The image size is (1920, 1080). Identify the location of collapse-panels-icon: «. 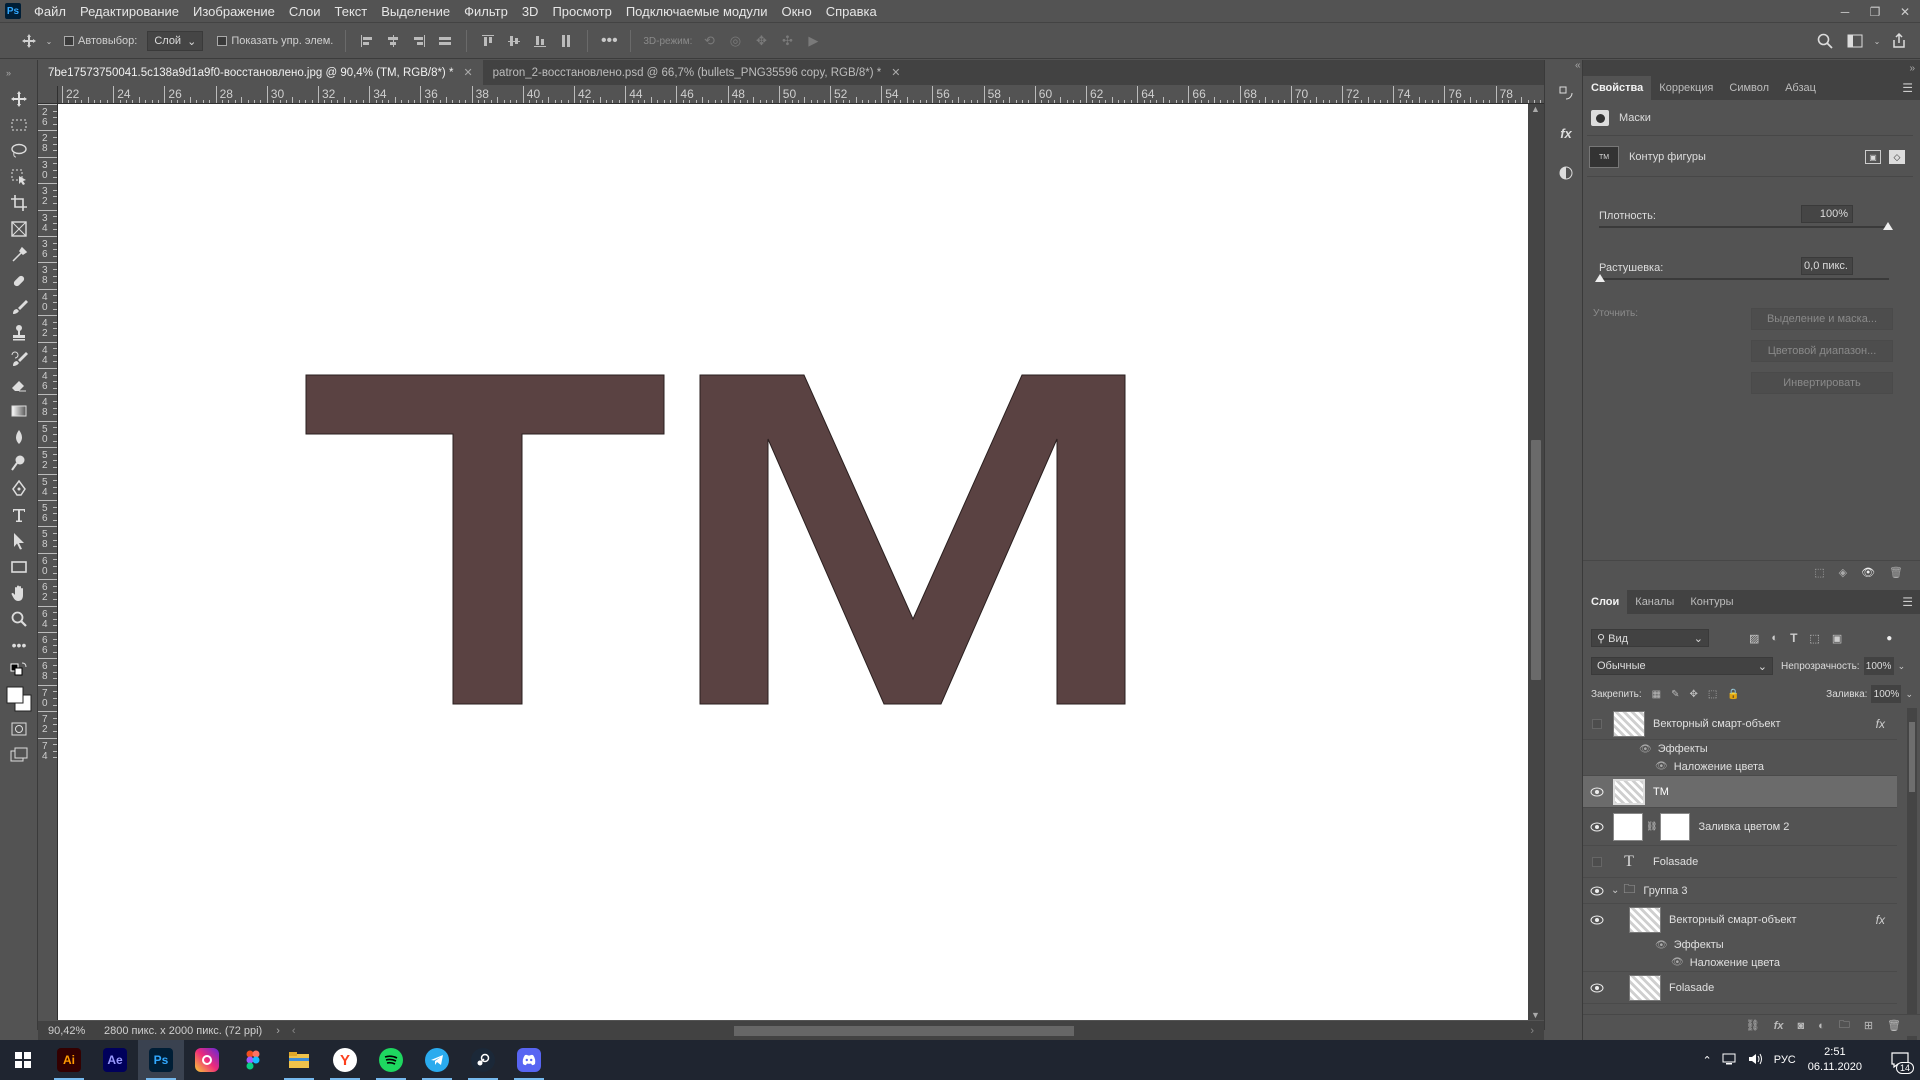
(1578, 65).